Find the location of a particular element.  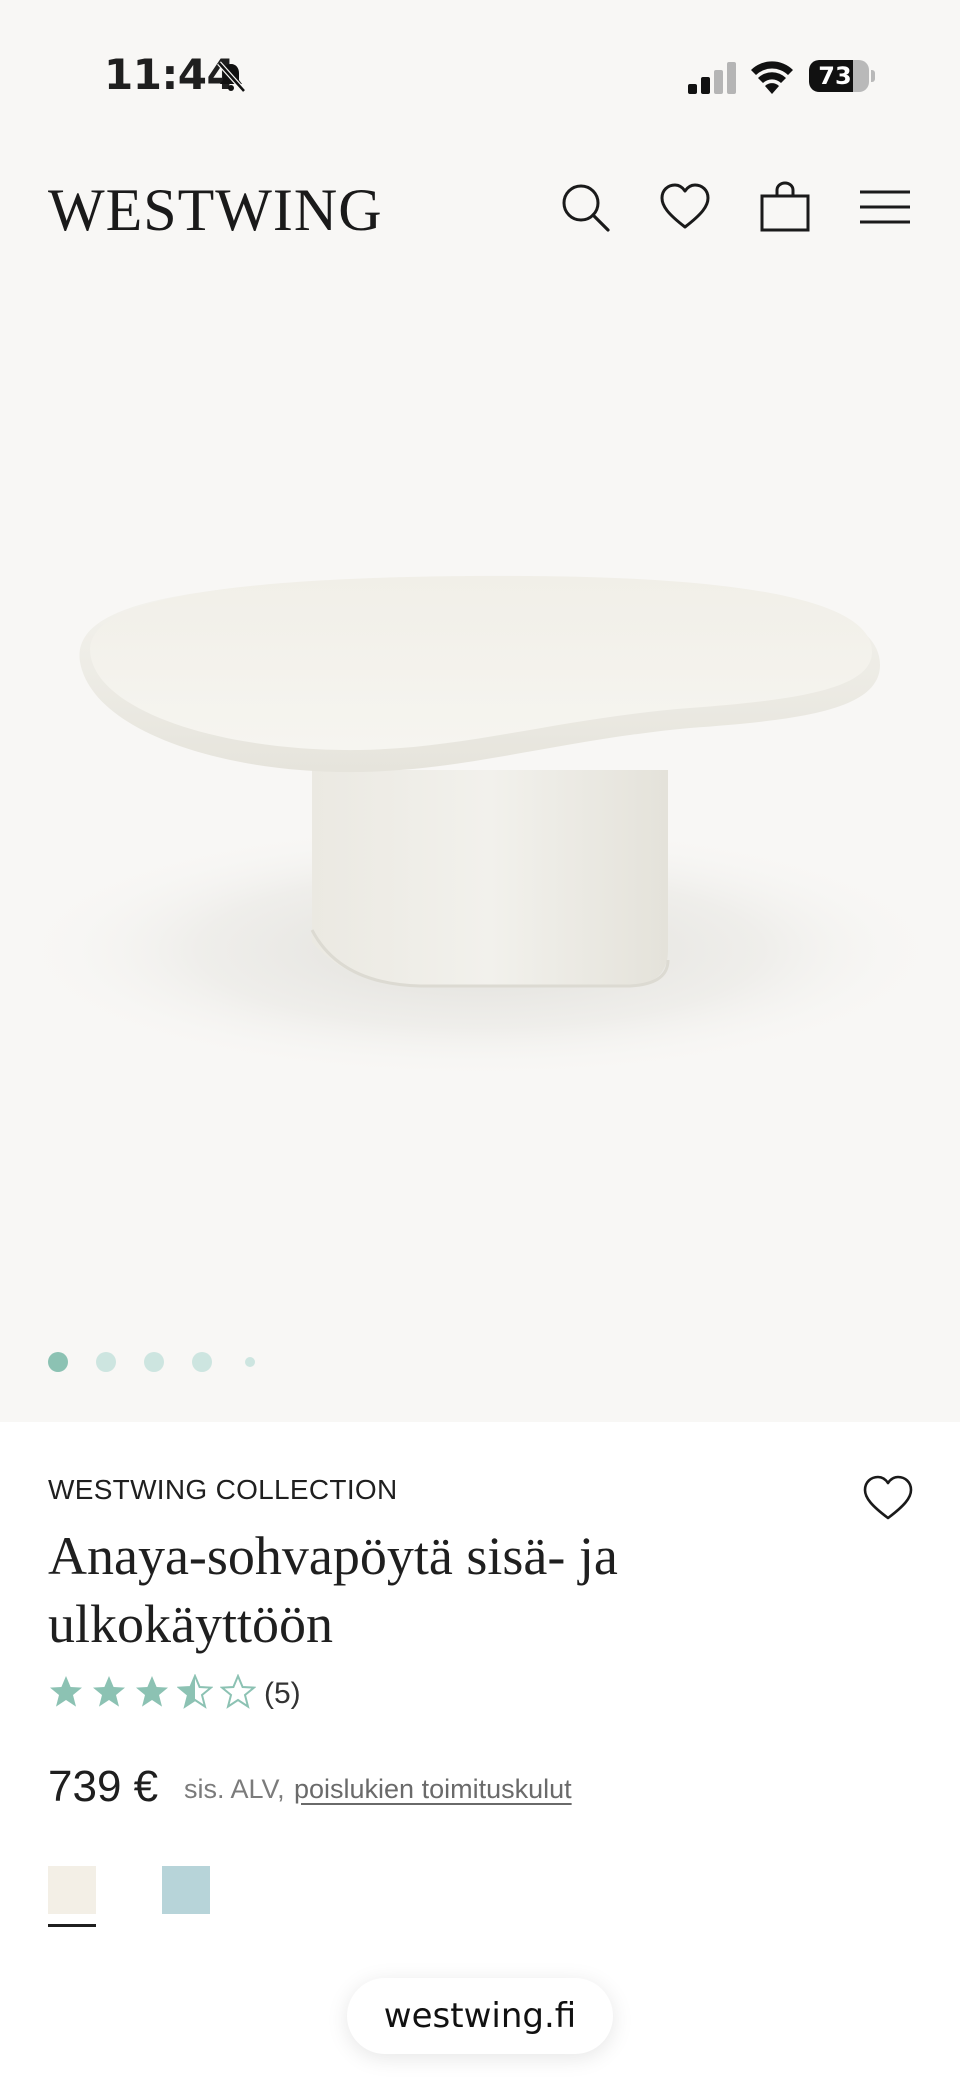

product-price: 739 € is located at coordinates (103, 1786).